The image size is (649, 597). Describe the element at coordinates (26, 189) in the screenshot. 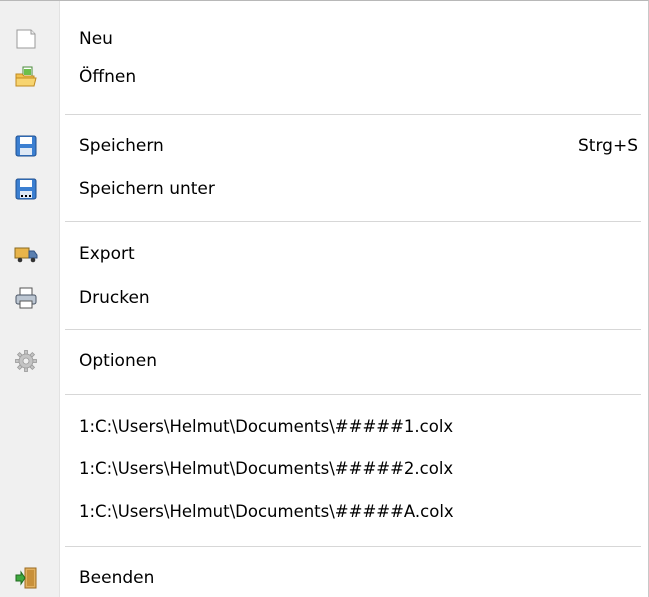

I see `save-as-disk-icon` at that location.